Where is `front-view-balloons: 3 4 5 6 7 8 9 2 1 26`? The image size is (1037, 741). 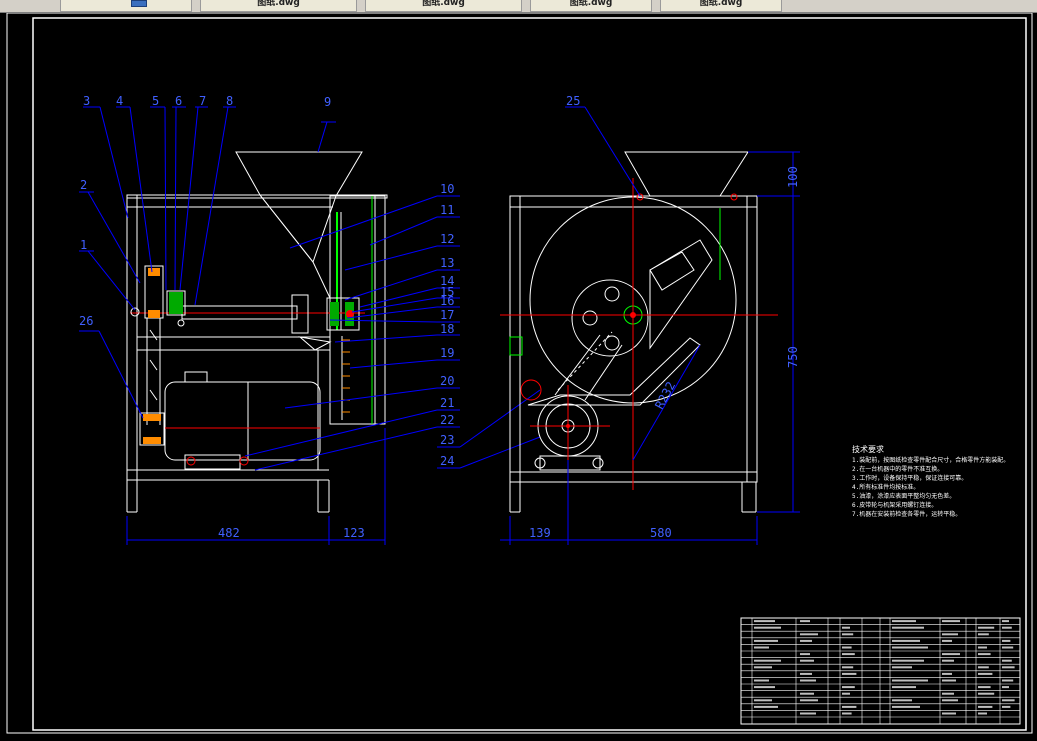 front-view-balloons: 3 4 5 6 7 8 9 2 1 26 is located at coordinates (205, 211).